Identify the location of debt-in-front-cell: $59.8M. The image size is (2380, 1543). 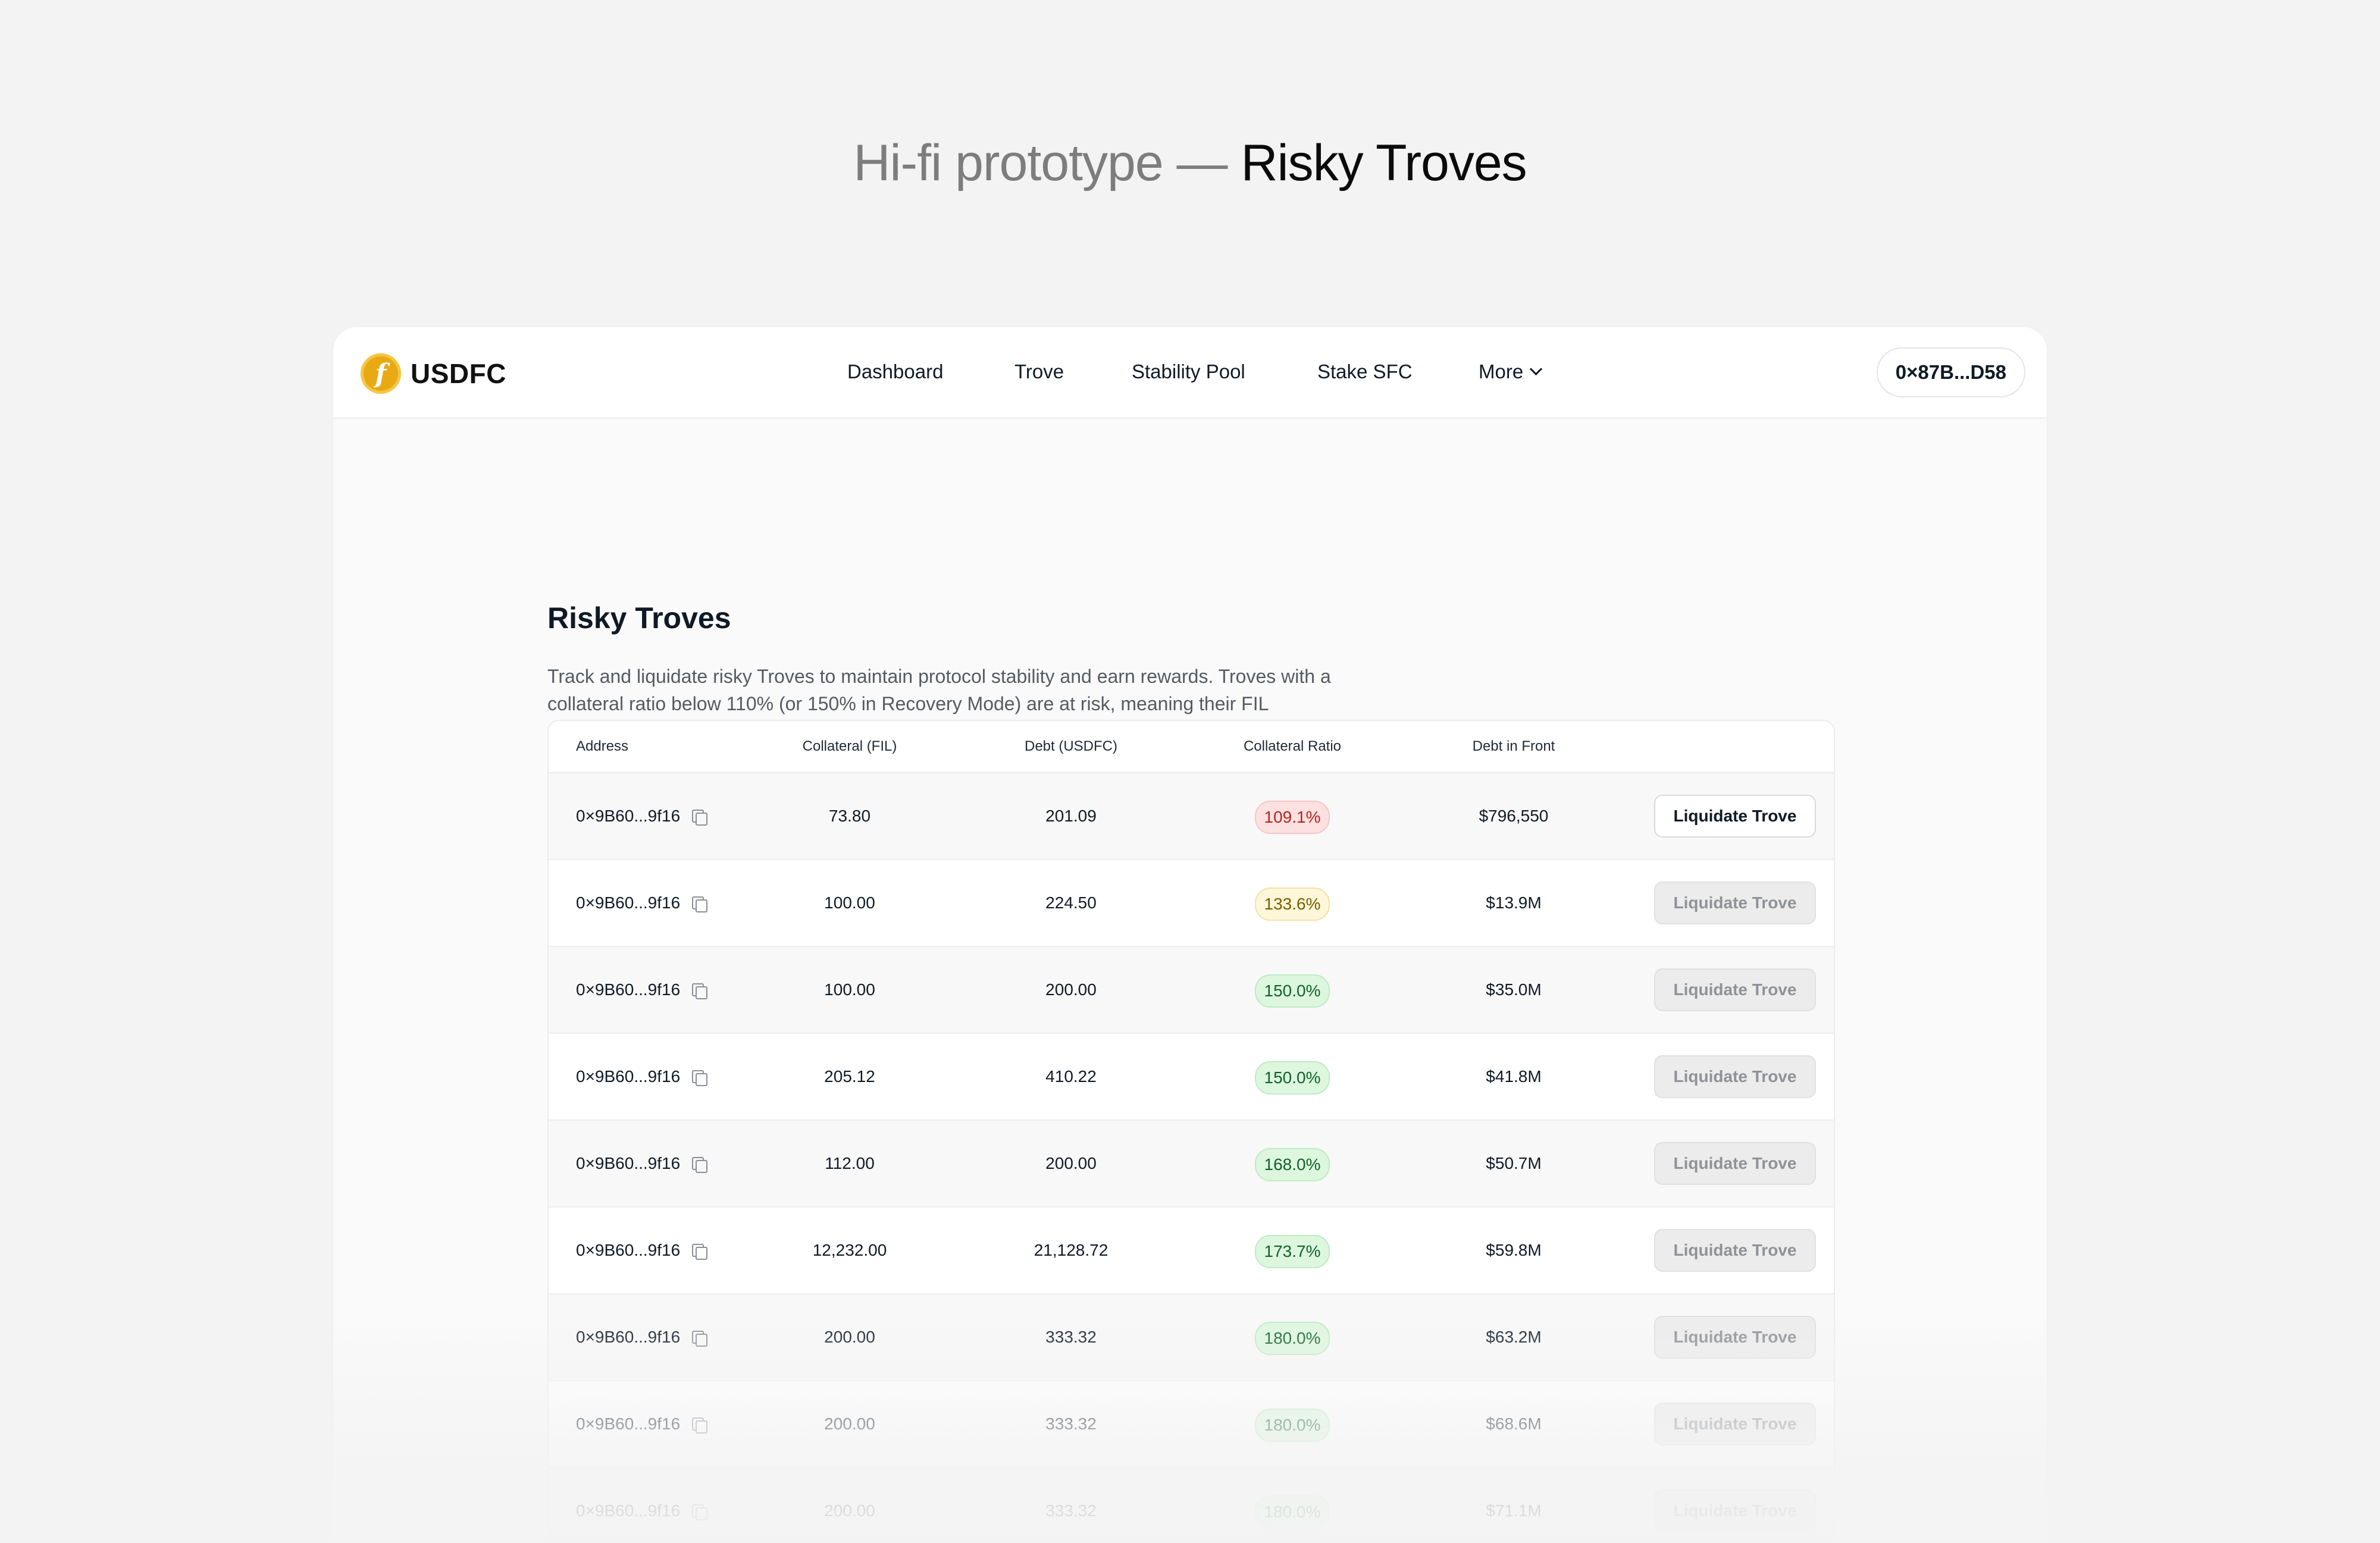
(1514, 1250).